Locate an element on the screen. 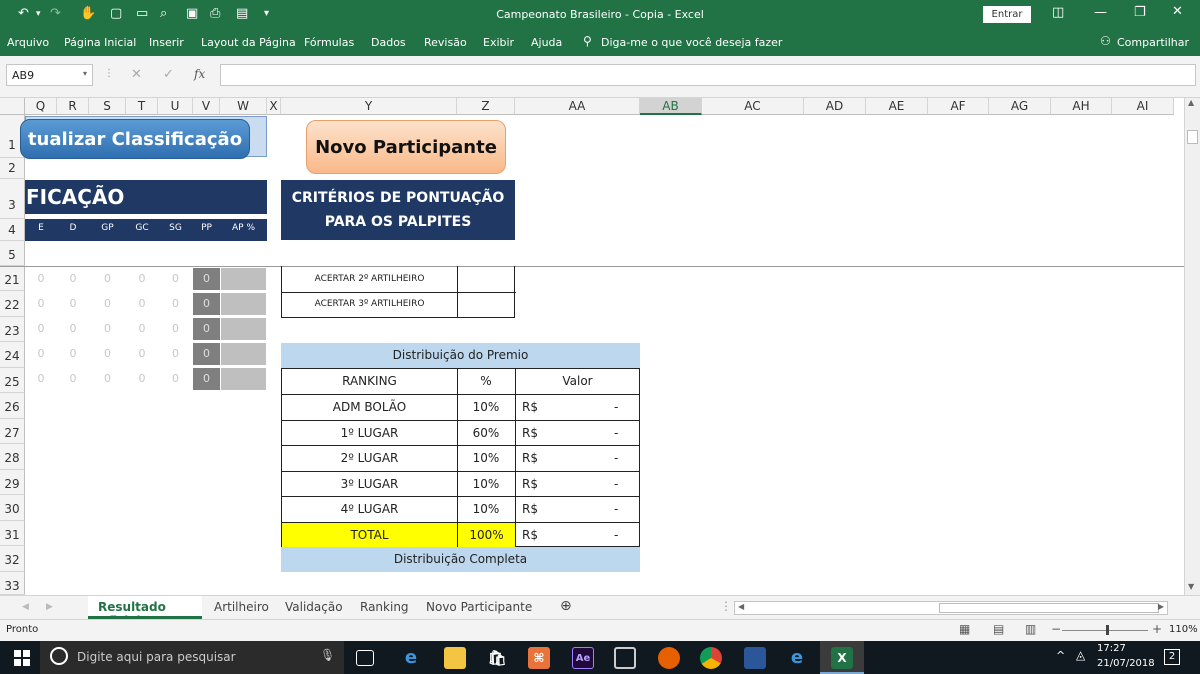  app-window-icon is located at coordinates (625, 658).